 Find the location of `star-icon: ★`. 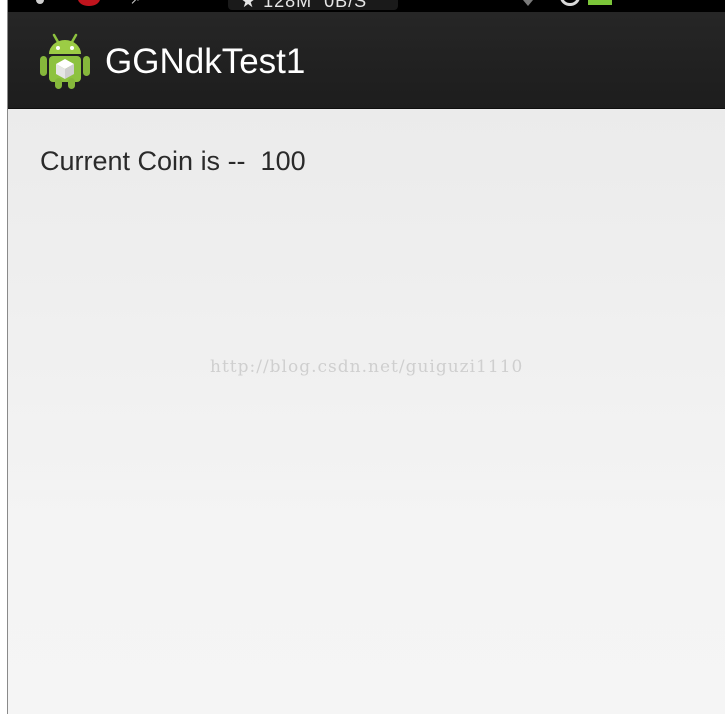

star-icon: ★ is located at coordinates (252, 5).